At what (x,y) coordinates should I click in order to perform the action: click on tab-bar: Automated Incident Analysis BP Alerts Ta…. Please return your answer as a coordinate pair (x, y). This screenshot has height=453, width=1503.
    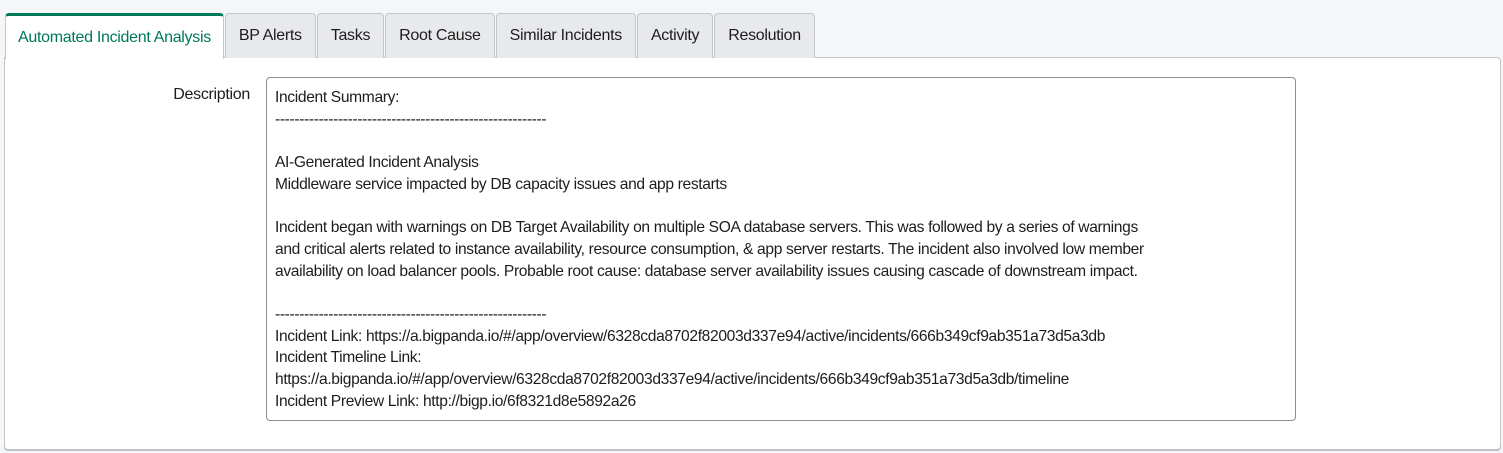
    Looking at the image, I should click on (410, 36).